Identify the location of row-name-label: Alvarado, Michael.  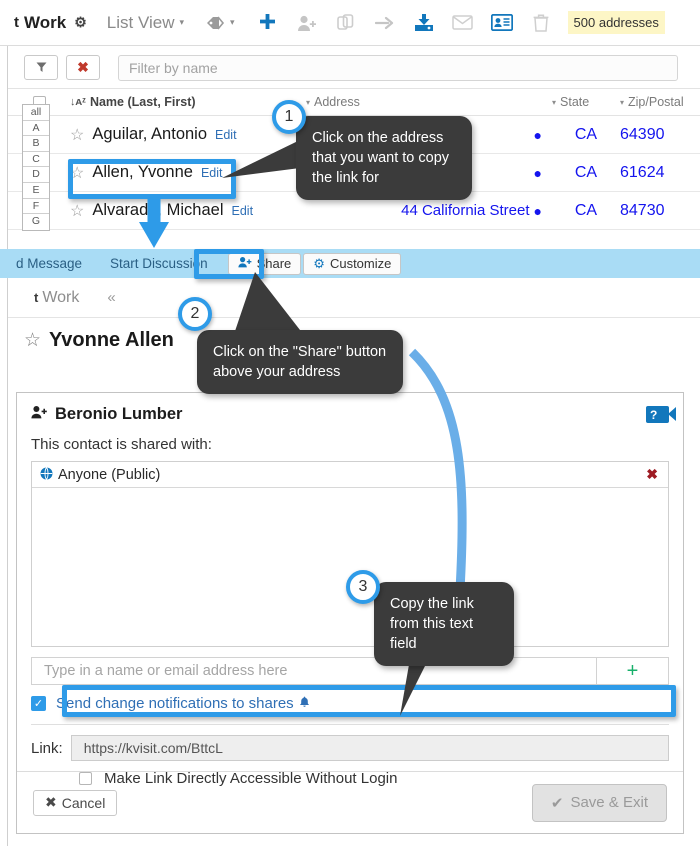
(158, 210).